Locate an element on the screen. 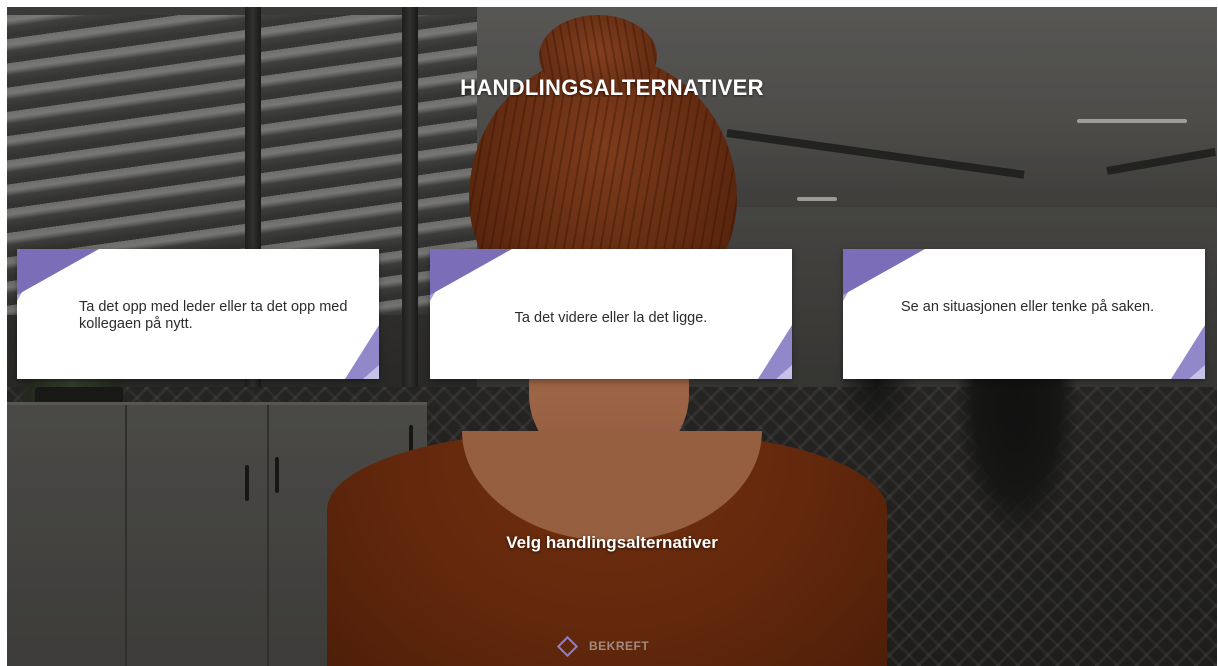 This screenshot has width=1218, height=666. confirm-label: BEKREFT is located at coordinates (619, 646).